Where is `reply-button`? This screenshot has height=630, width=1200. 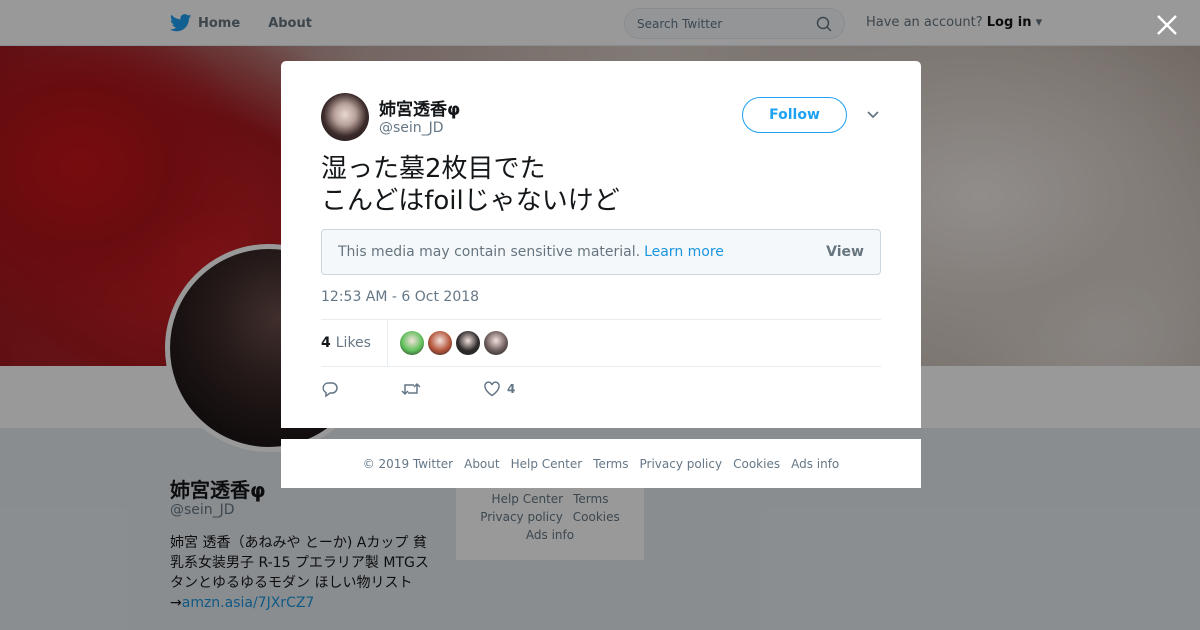
reply-button is located at coordinates (330, 389).